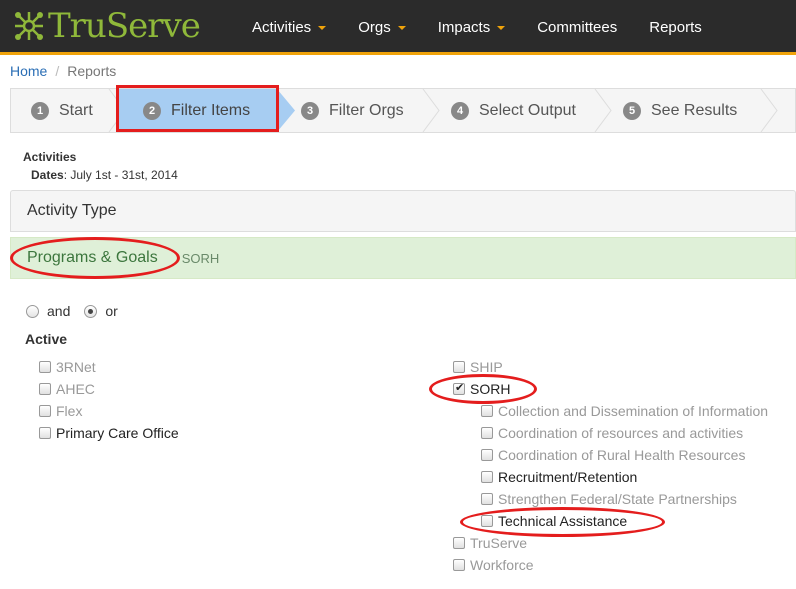  What do you see at coordinates (621, 433) in the screenshot?
I see `checkbox-label: Coordination of resources and activities` at bounding box center [621, 433].